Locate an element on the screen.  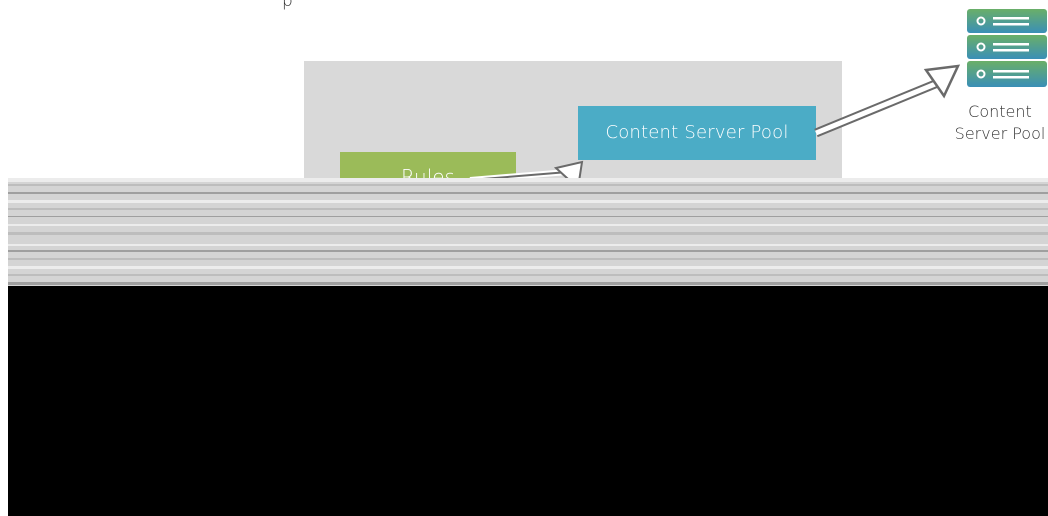
external-server-label-line1: Content is located at coordinates (1000, 111).